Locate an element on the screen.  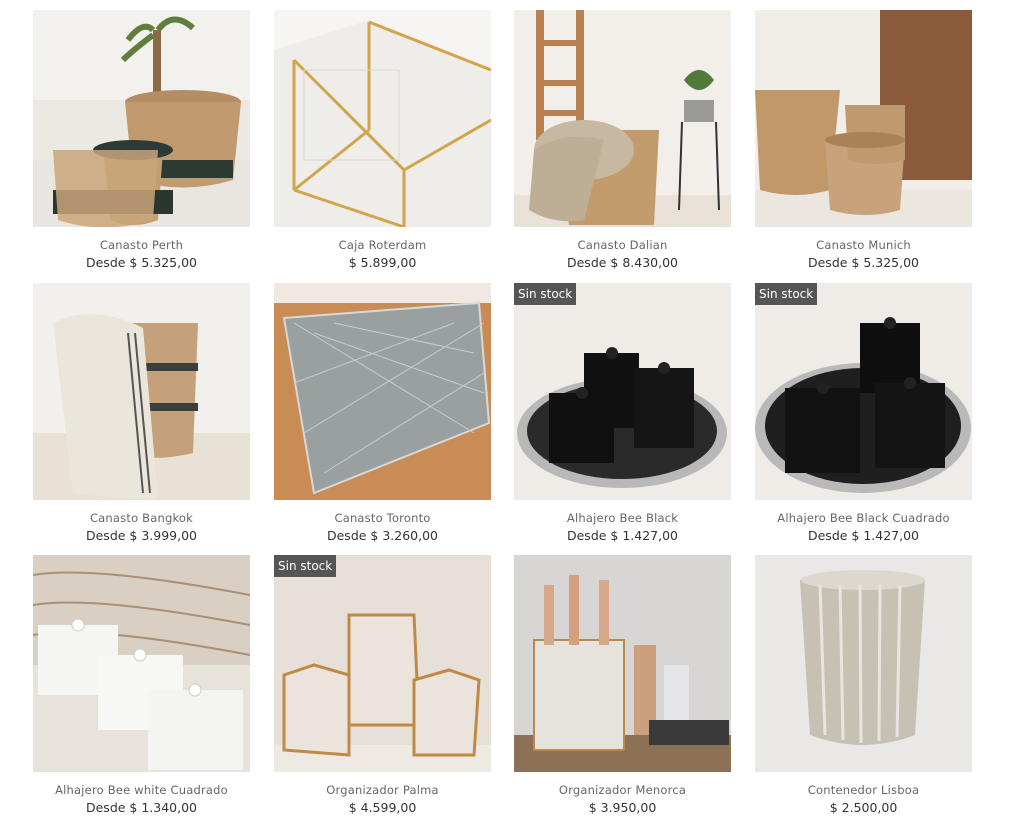
basket-photo-icon is located at coordinates (141, 118).